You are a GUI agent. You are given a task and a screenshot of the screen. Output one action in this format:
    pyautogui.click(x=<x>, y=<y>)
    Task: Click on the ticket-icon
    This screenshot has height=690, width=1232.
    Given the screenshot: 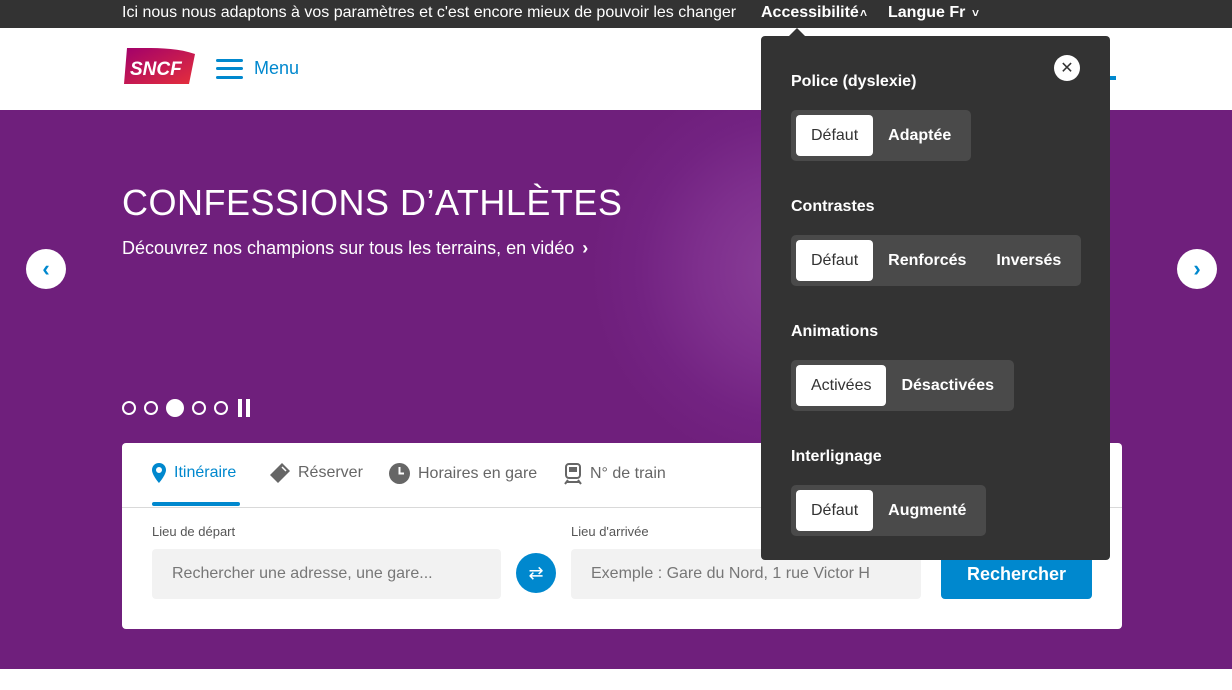 What is the action you would take?
    pyautogui.click(x=280, y=473)
    